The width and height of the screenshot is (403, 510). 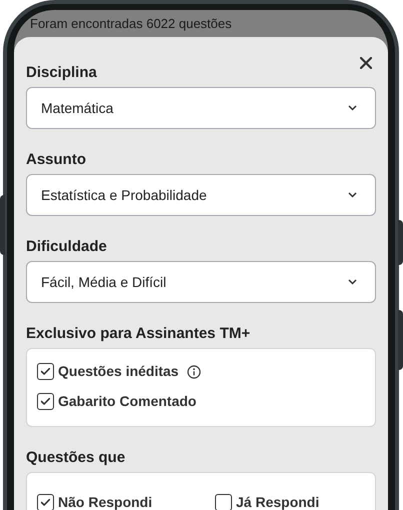 What do you see at coordinates (67, 247) in the screenshot?
I see `section-label: Dificuldade` at bounding box center [67, 247].